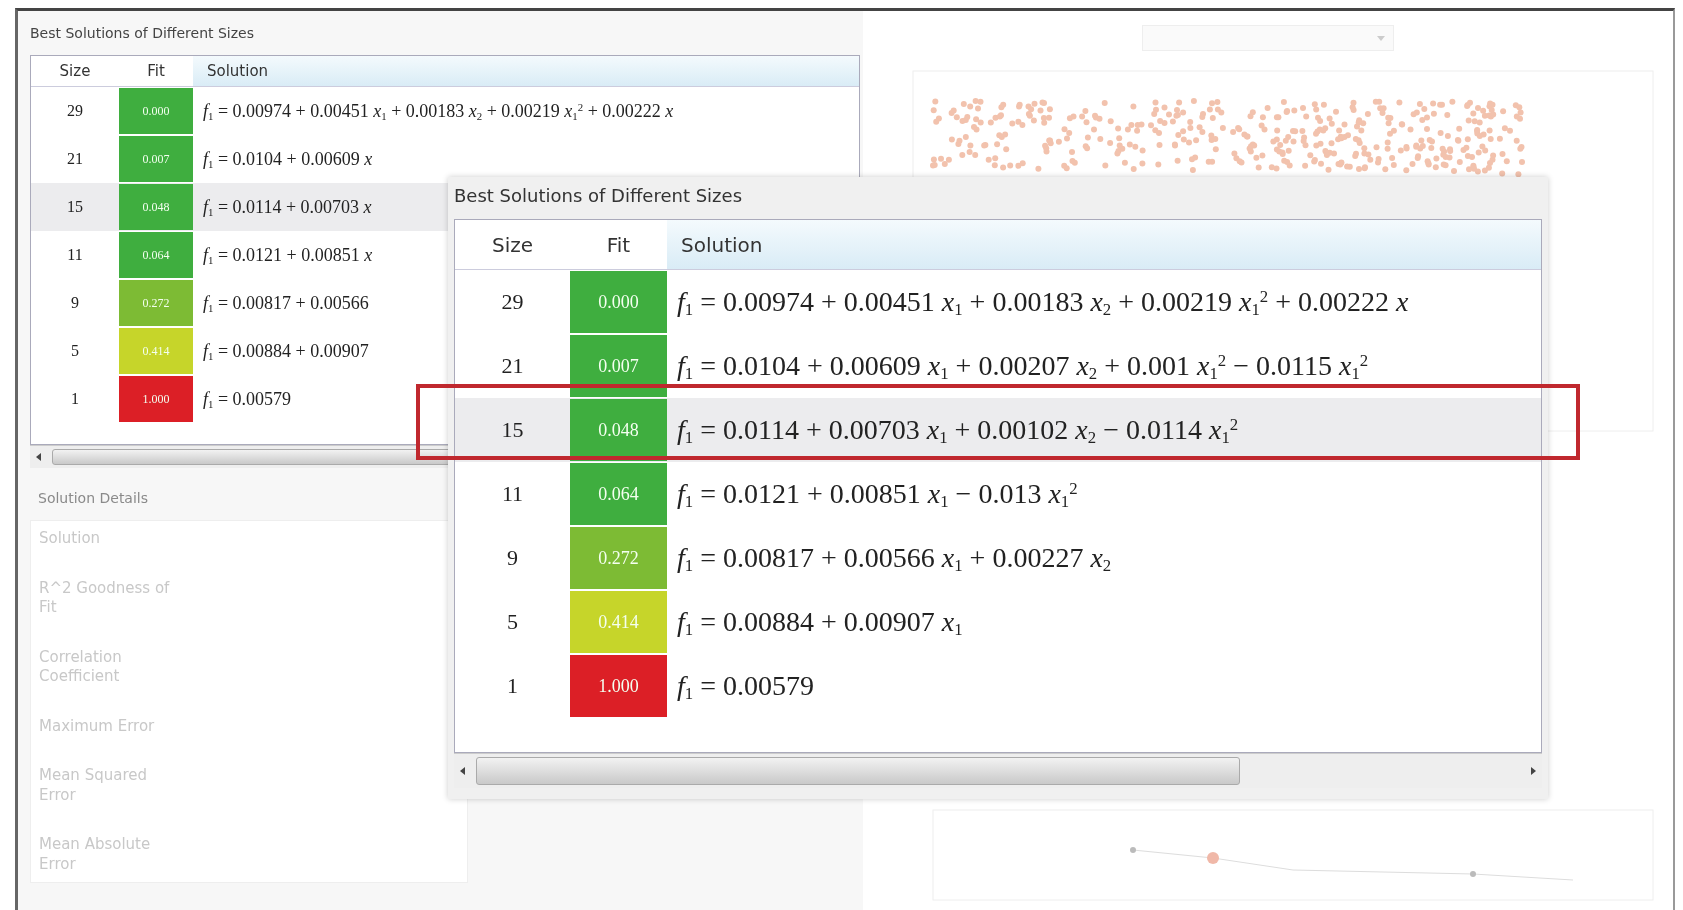 This screenshot has width=1683, height=910. I want to click on solution-formula: f$_{1}$ = 0.0114 + 0.00703 x, so click(287, 207).